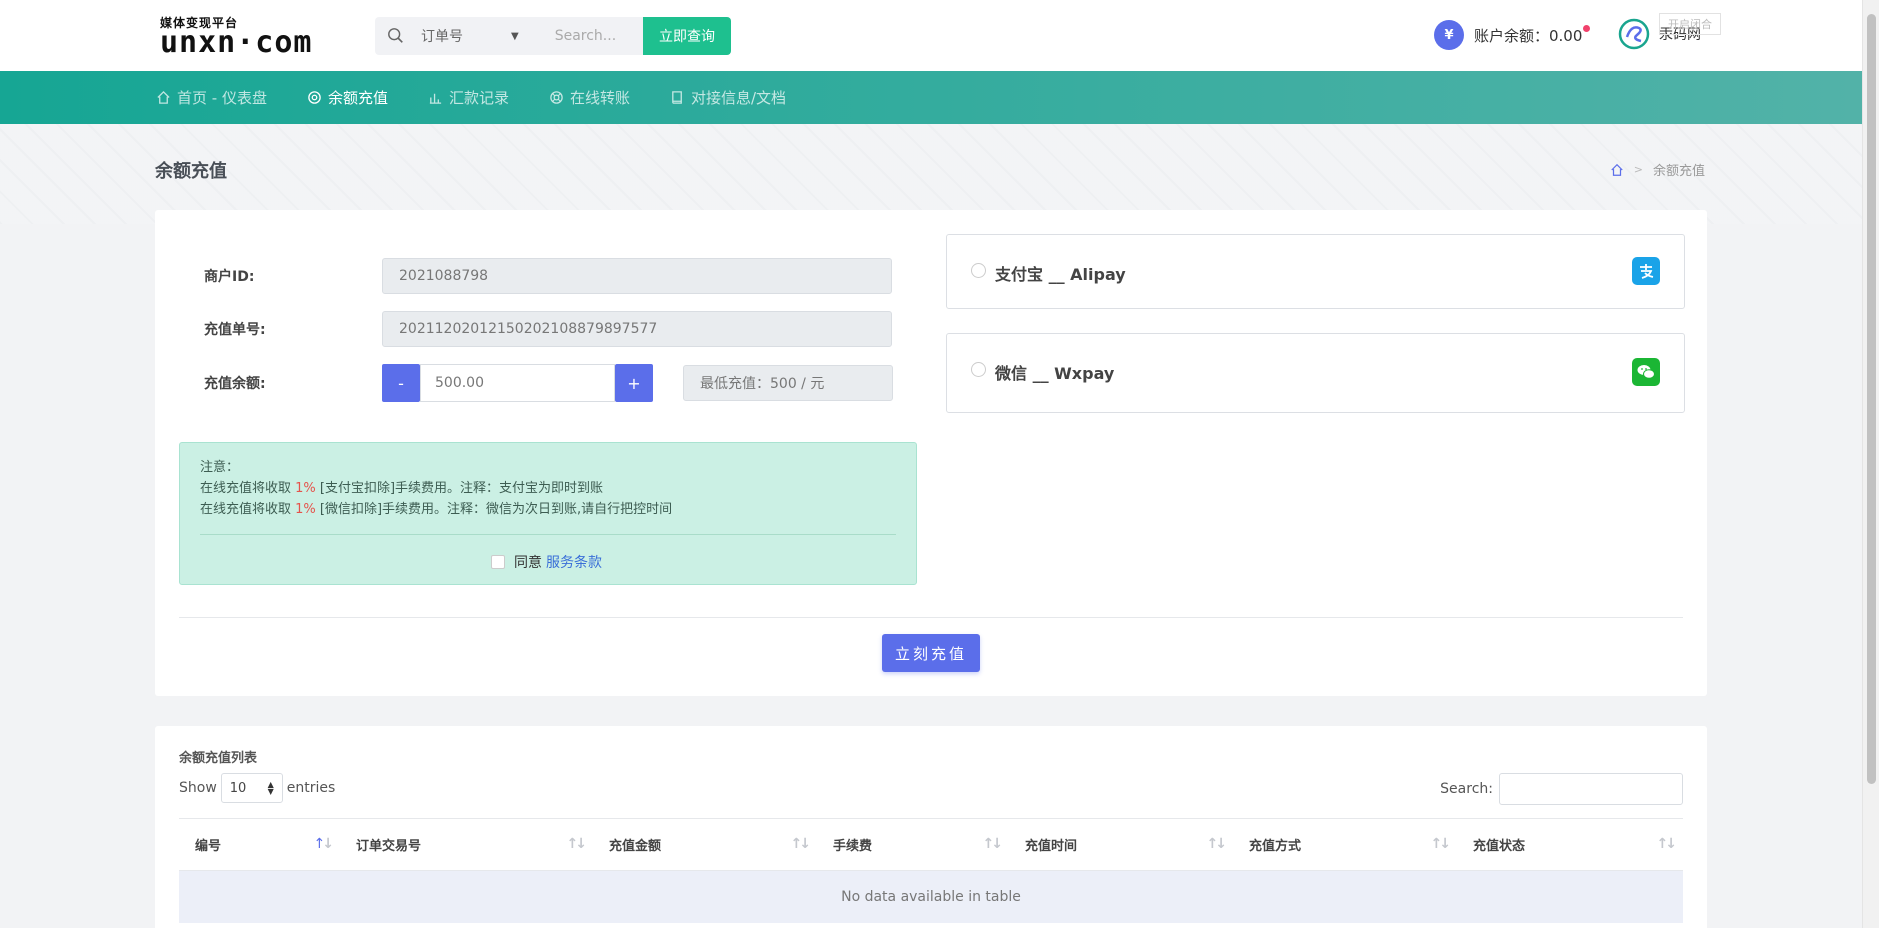 The height and width of the screenshot is (928, 1879). I want to click on nav-item-remittance: 汇款记录, so click(468, 97).